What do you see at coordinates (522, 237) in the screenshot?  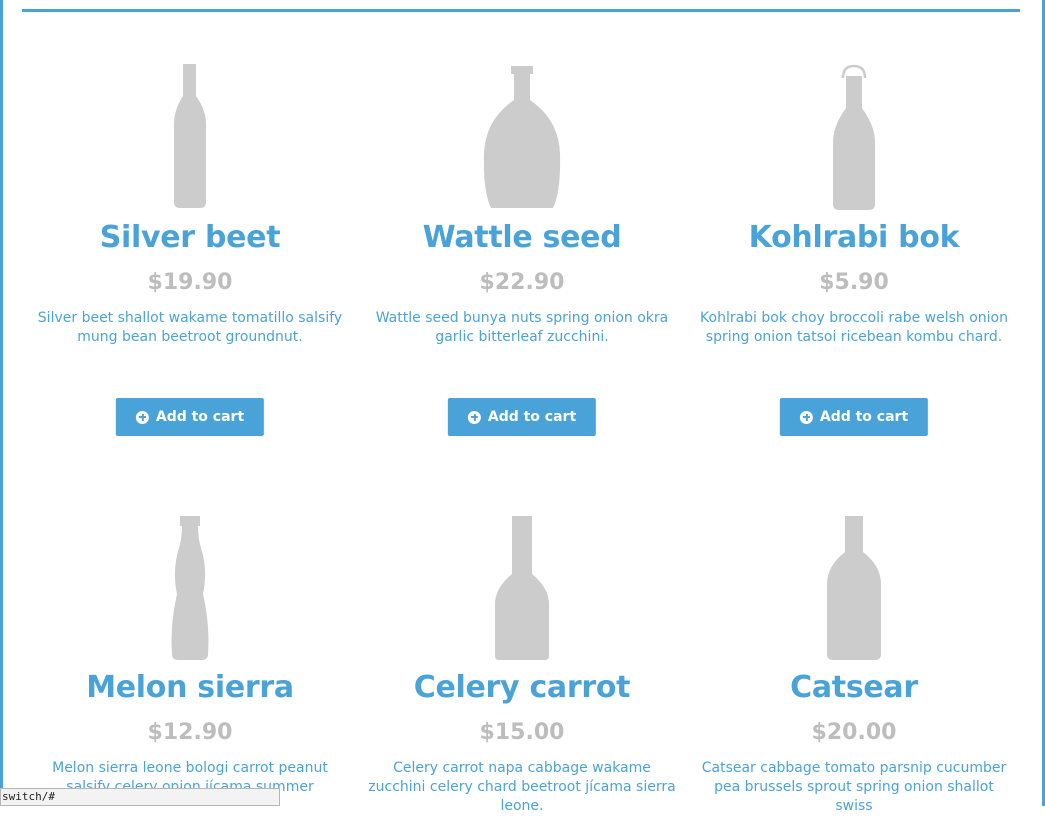 I see `product-name: Wattle seed` at bounding box center [522, 237].